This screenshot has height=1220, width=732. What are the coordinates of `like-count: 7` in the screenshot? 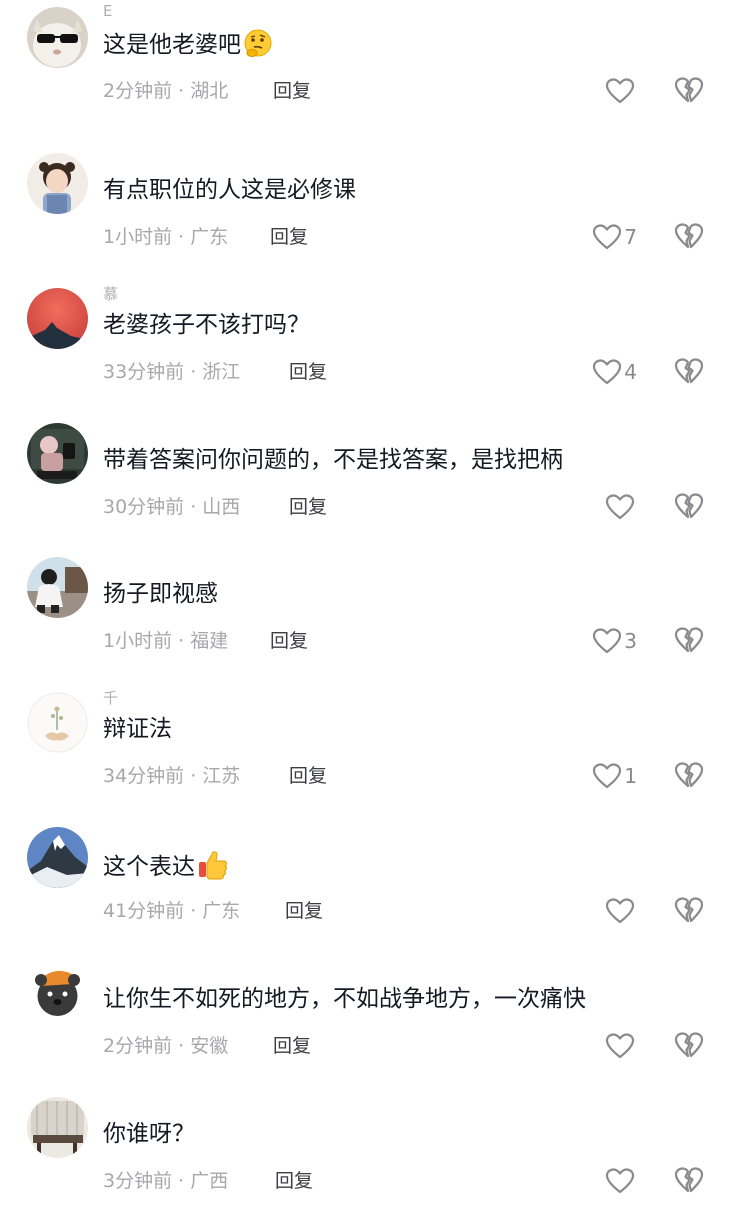 It's located at (630, 237).